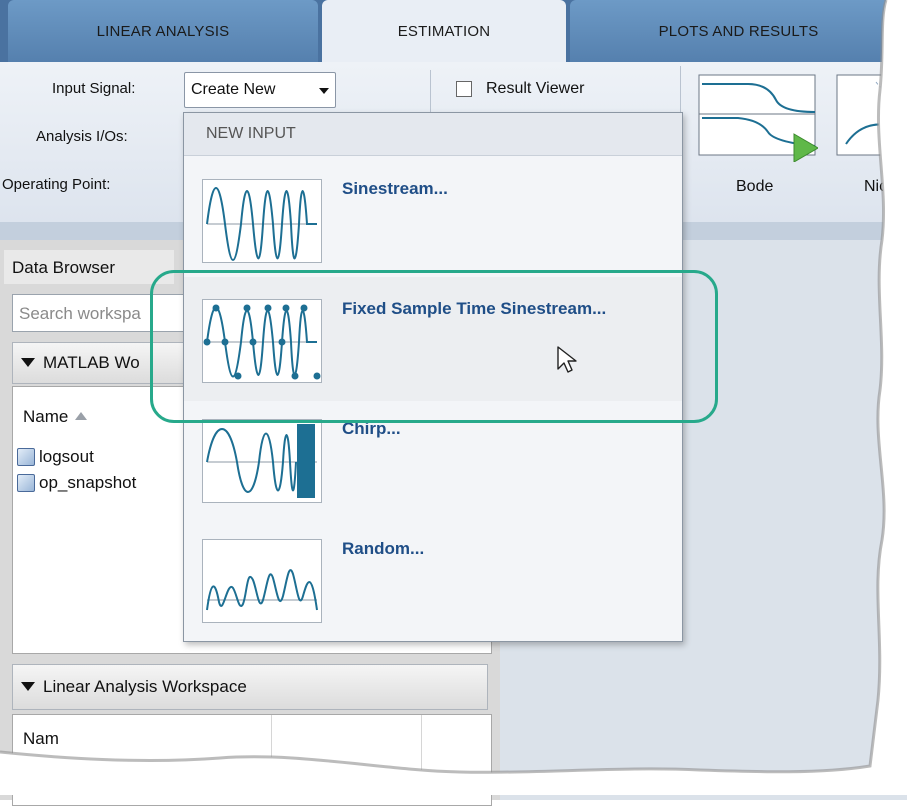  I want to click on list-item: op_snapshot, so click(100, 484).